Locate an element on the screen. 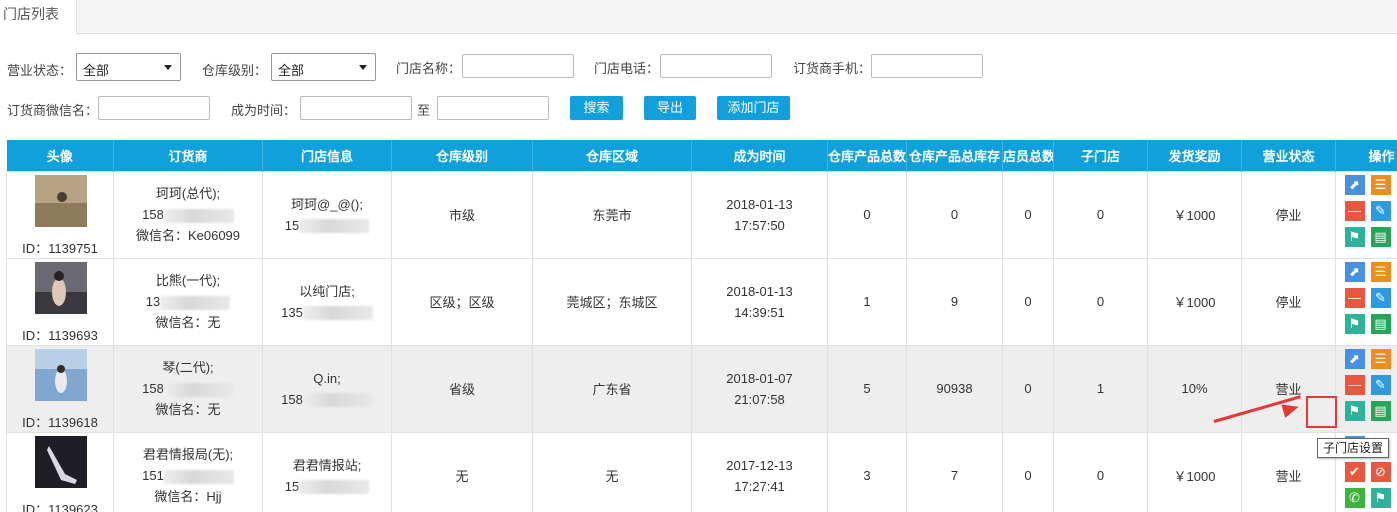 The height and width of the screenshot is (512, 1397). header-stock-total: 仓库产品总库存 is located at coordinates (954, 155).